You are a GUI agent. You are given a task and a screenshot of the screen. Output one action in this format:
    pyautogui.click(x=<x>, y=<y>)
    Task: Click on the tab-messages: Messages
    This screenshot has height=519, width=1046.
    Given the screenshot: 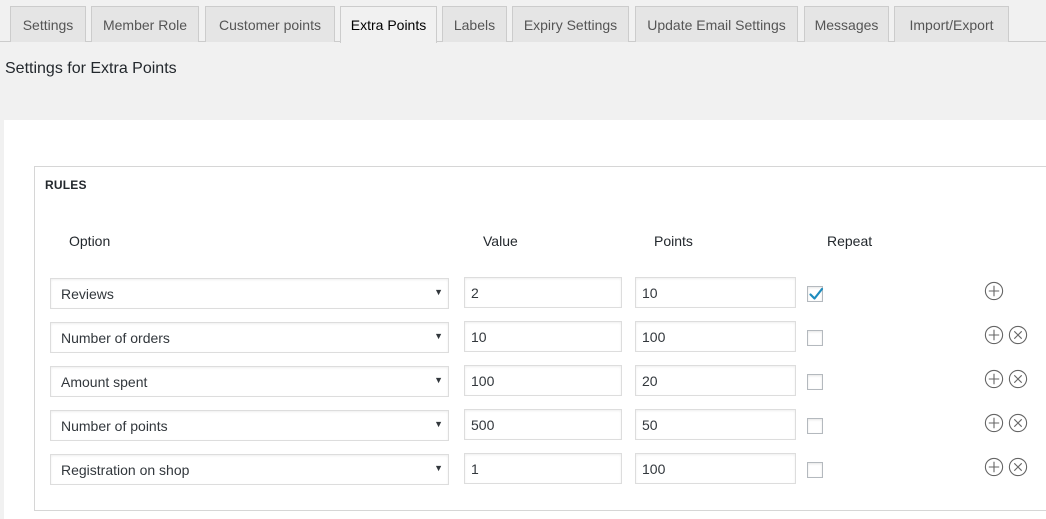 What is the action you would take?
    pyautogui.click(x=846, y=24)
    